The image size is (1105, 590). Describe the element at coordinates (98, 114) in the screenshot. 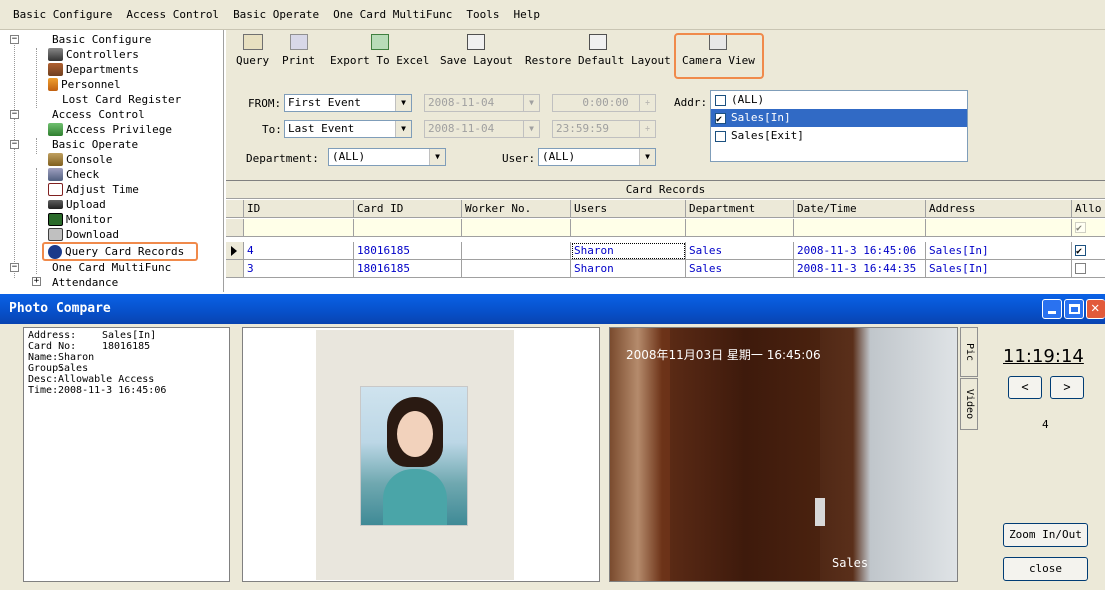

I see `tree-node-access-control: Access Control` at that location.